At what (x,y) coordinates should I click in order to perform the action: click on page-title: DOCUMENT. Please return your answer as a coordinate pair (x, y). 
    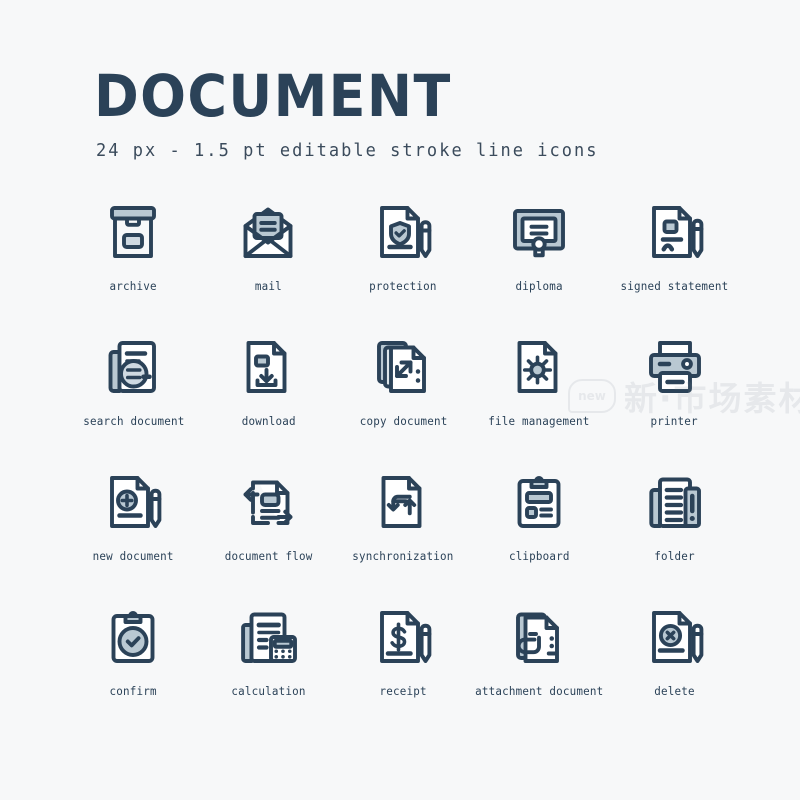
    Looking at the image, I should click on (273, 96).